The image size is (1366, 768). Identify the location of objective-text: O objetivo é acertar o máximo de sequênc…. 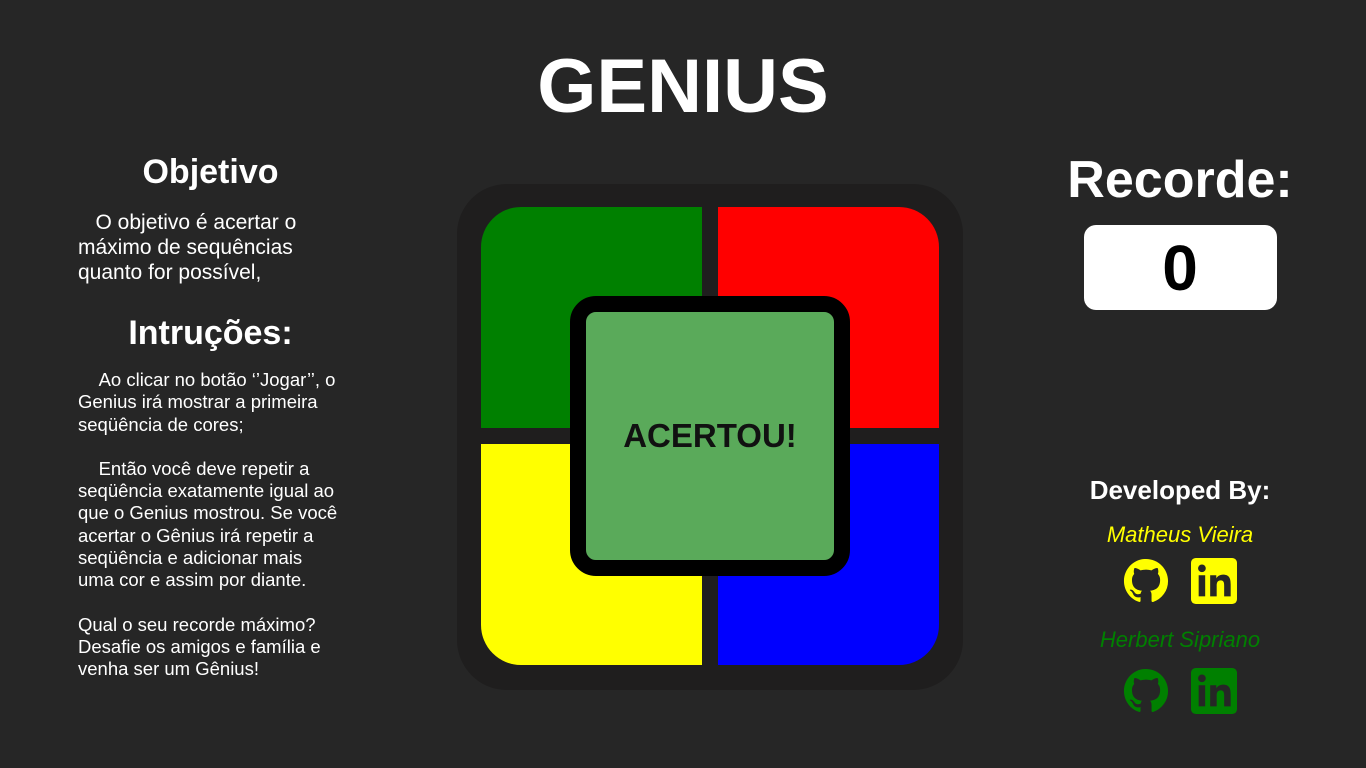
(190, 247).